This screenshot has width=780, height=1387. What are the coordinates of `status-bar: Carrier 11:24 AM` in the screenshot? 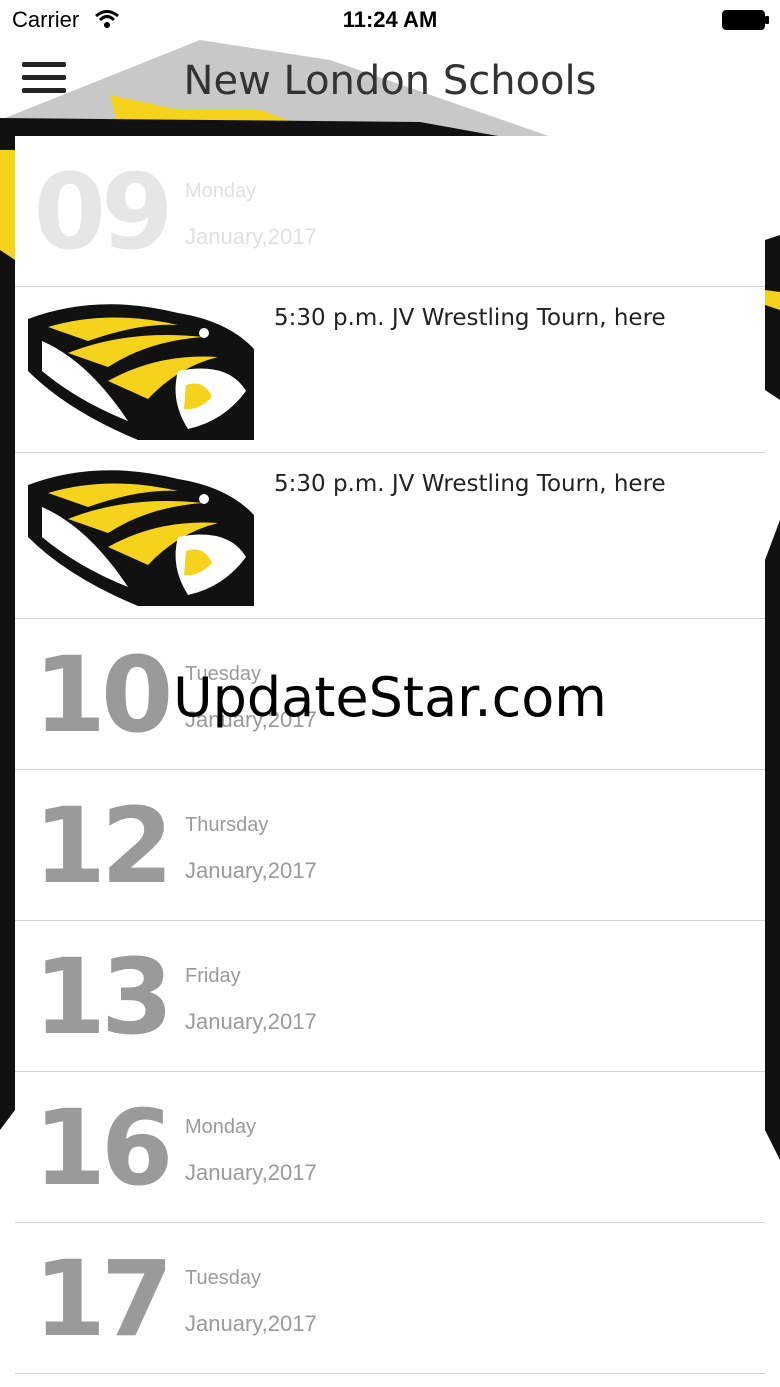 It's located at (390, 20).